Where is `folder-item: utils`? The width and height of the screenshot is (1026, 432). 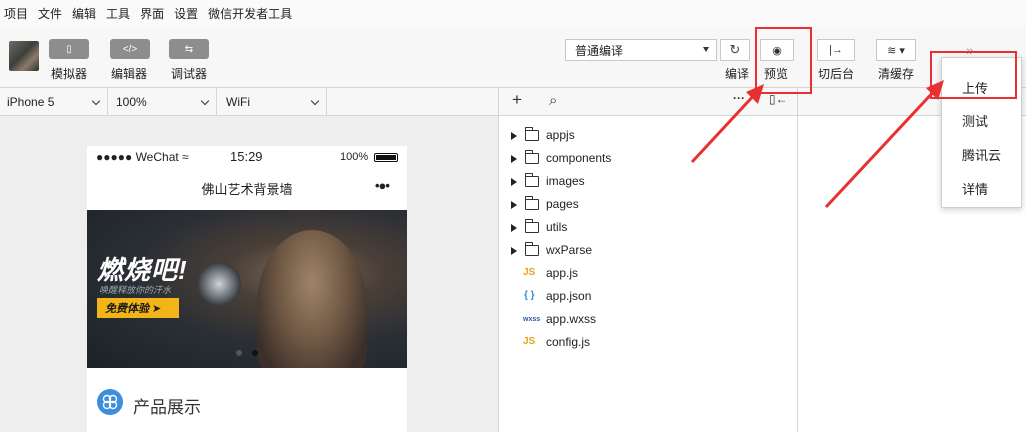
folder-item: utils is located at coordinates (649, 228).